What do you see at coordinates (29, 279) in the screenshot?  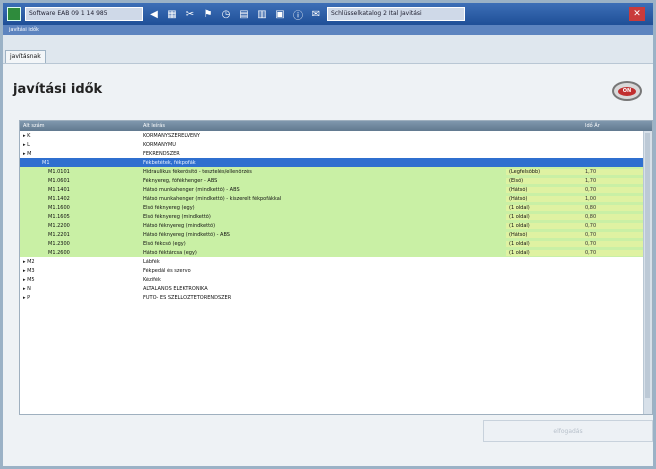 I see `code-cell: ▸ M5` at bounding box center [29, 279].